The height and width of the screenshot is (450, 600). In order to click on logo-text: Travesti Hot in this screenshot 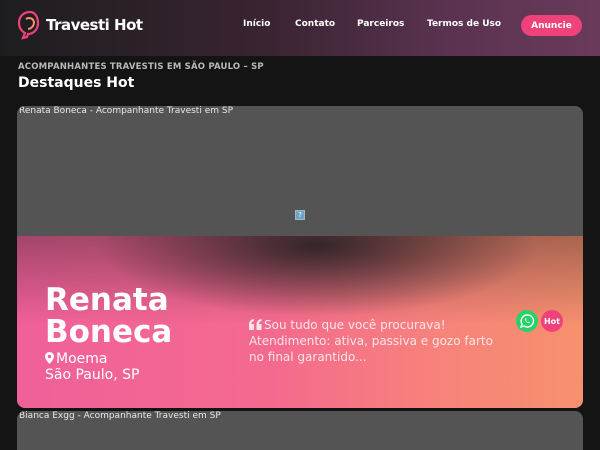, I will do `click(94, 25)`.